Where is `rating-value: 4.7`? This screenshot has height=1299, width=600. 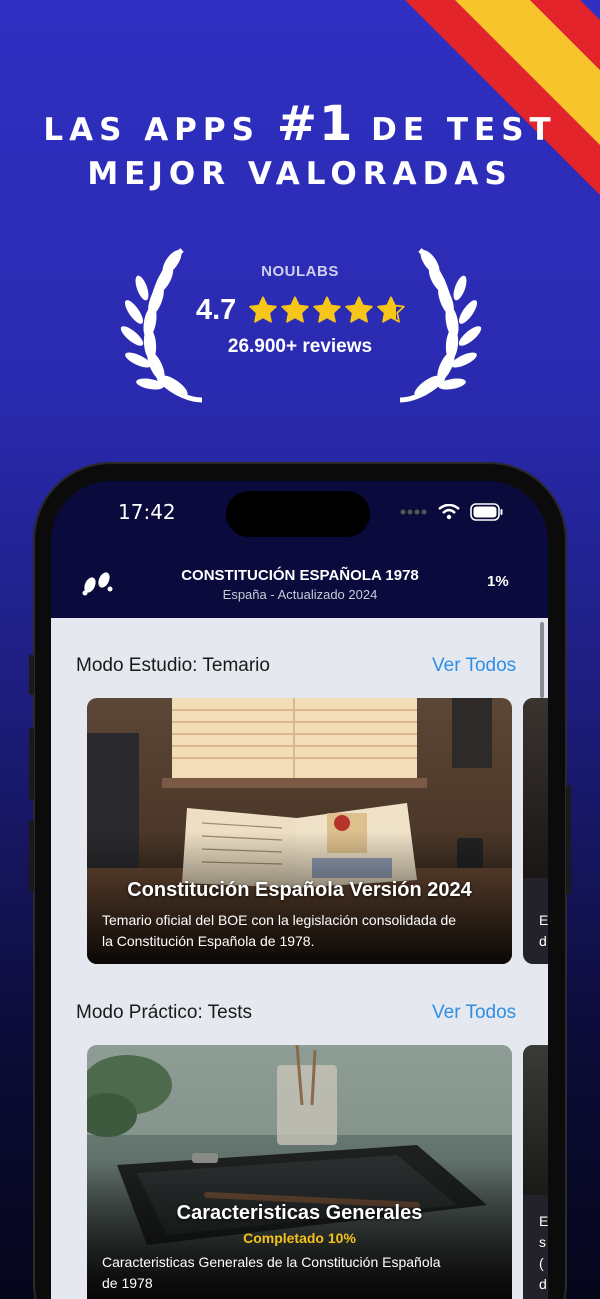 rating-value: 4.7 is located at coordinates (216, 309).